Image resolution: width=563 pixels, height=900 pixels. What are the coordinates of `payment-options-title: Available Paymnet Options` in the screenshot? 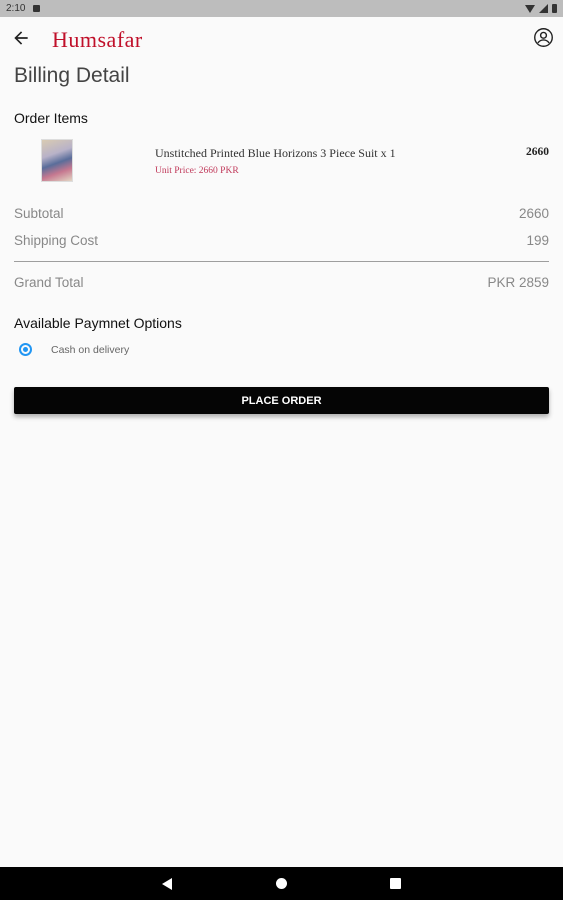 It's located at (98, 323).